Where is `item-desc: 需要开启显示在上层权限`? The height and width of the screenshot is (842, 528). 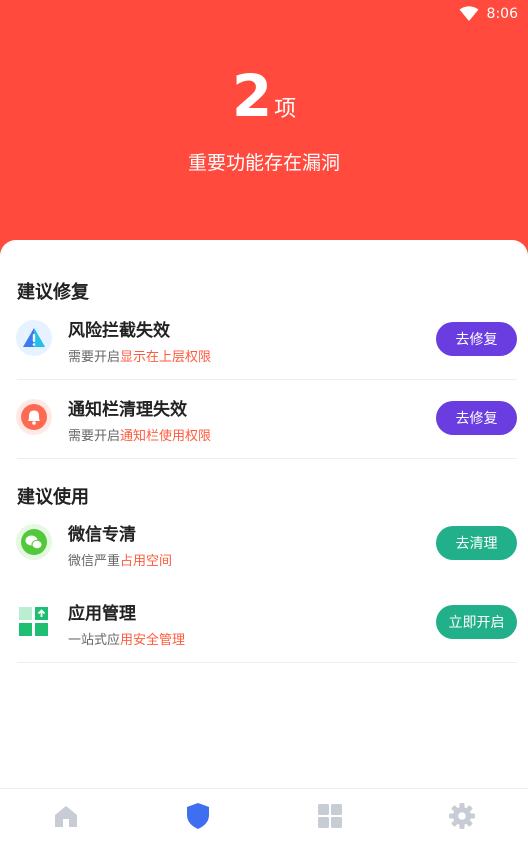 item-desc: 需要开启显示在上层权限 is located at coordinates (140, 357).